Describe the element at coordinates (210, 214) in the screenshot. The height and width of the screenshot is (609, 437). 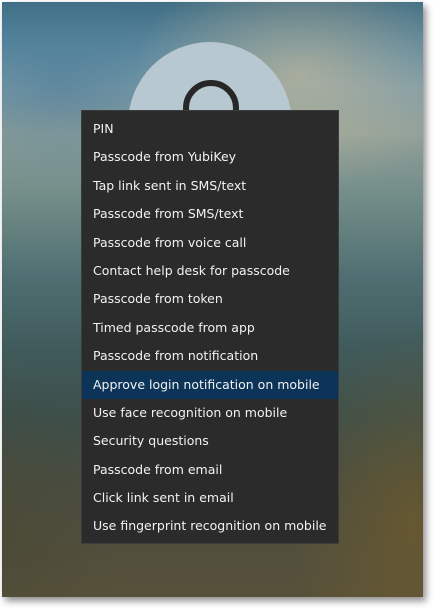
I see `menu-item-passcode-sms: Passcode from SMS/text` at that location.